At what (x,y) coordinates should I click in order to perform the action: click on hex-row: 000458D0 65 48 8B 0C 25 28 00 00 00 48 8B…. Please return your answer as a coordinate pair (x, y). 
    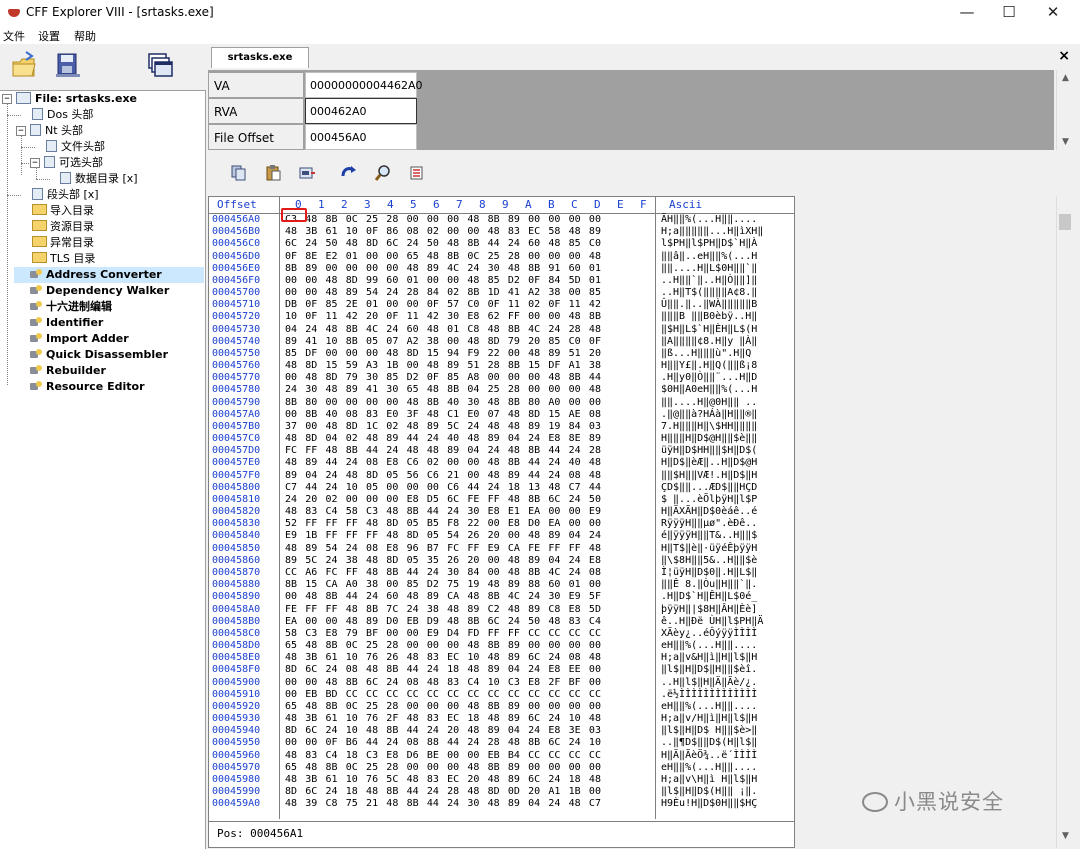
    Looking at the image, I should click on (501, 646).